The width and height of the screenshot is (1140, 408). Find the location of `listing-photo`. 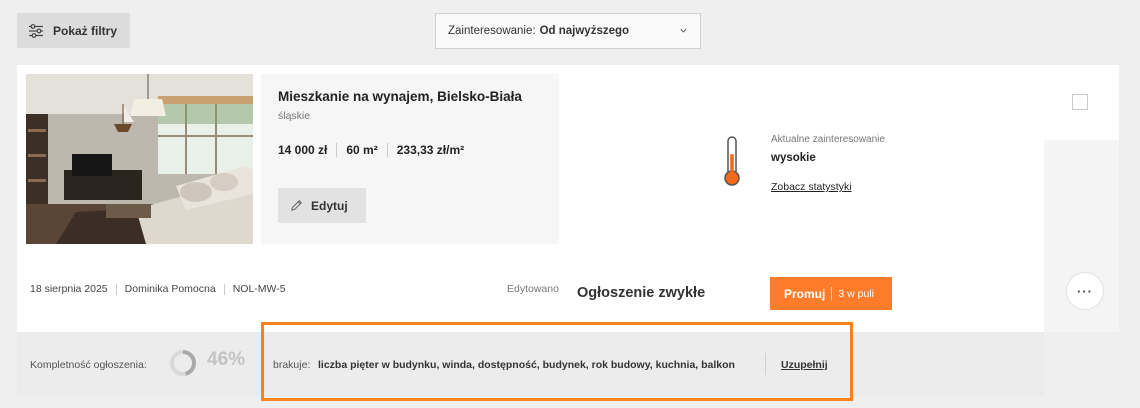

listing-photo is located at coordinates (139, 159).